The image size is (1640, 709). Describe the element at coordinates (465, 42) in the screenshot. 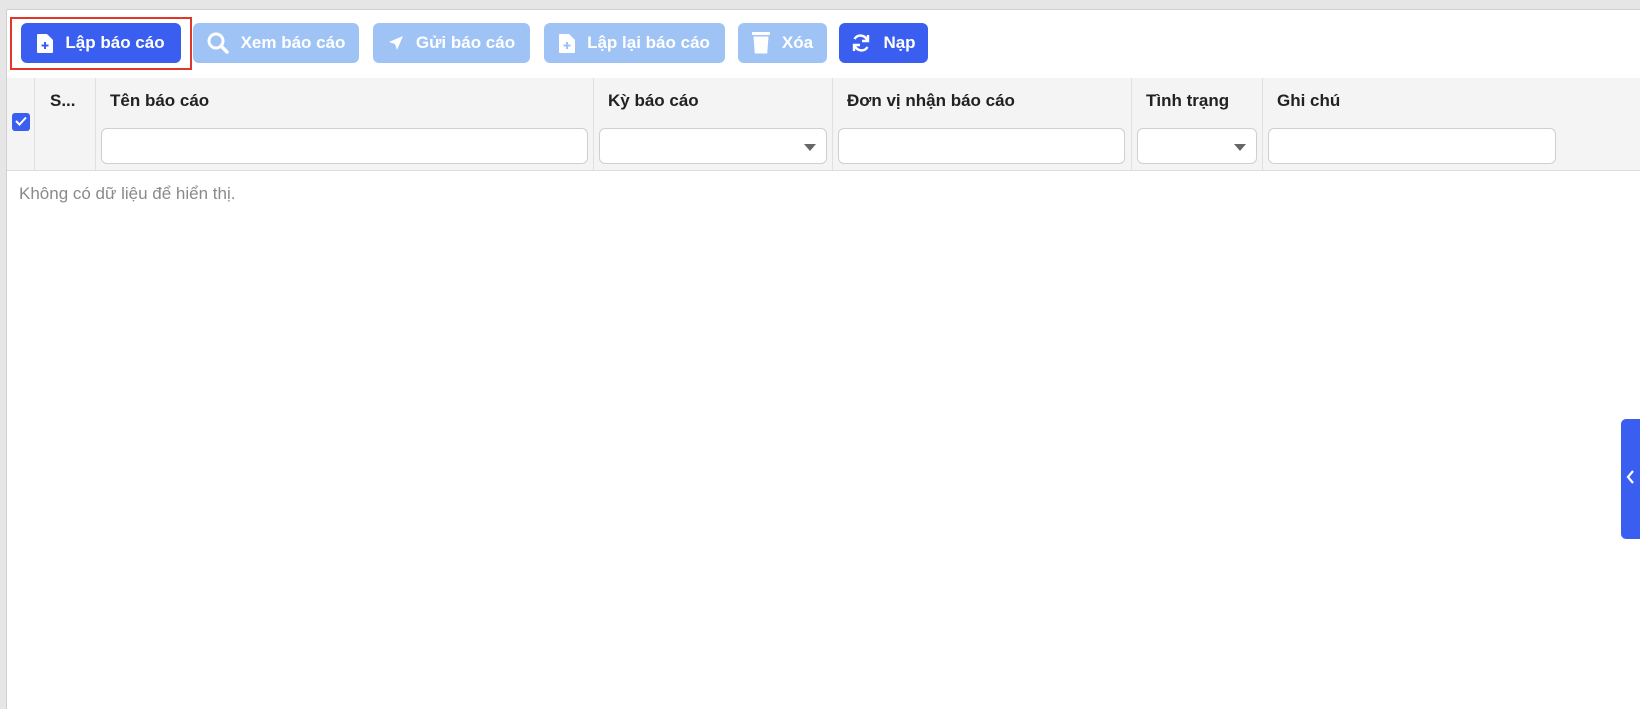

I see `send-report-label: Gửi báo cáo` at that location.